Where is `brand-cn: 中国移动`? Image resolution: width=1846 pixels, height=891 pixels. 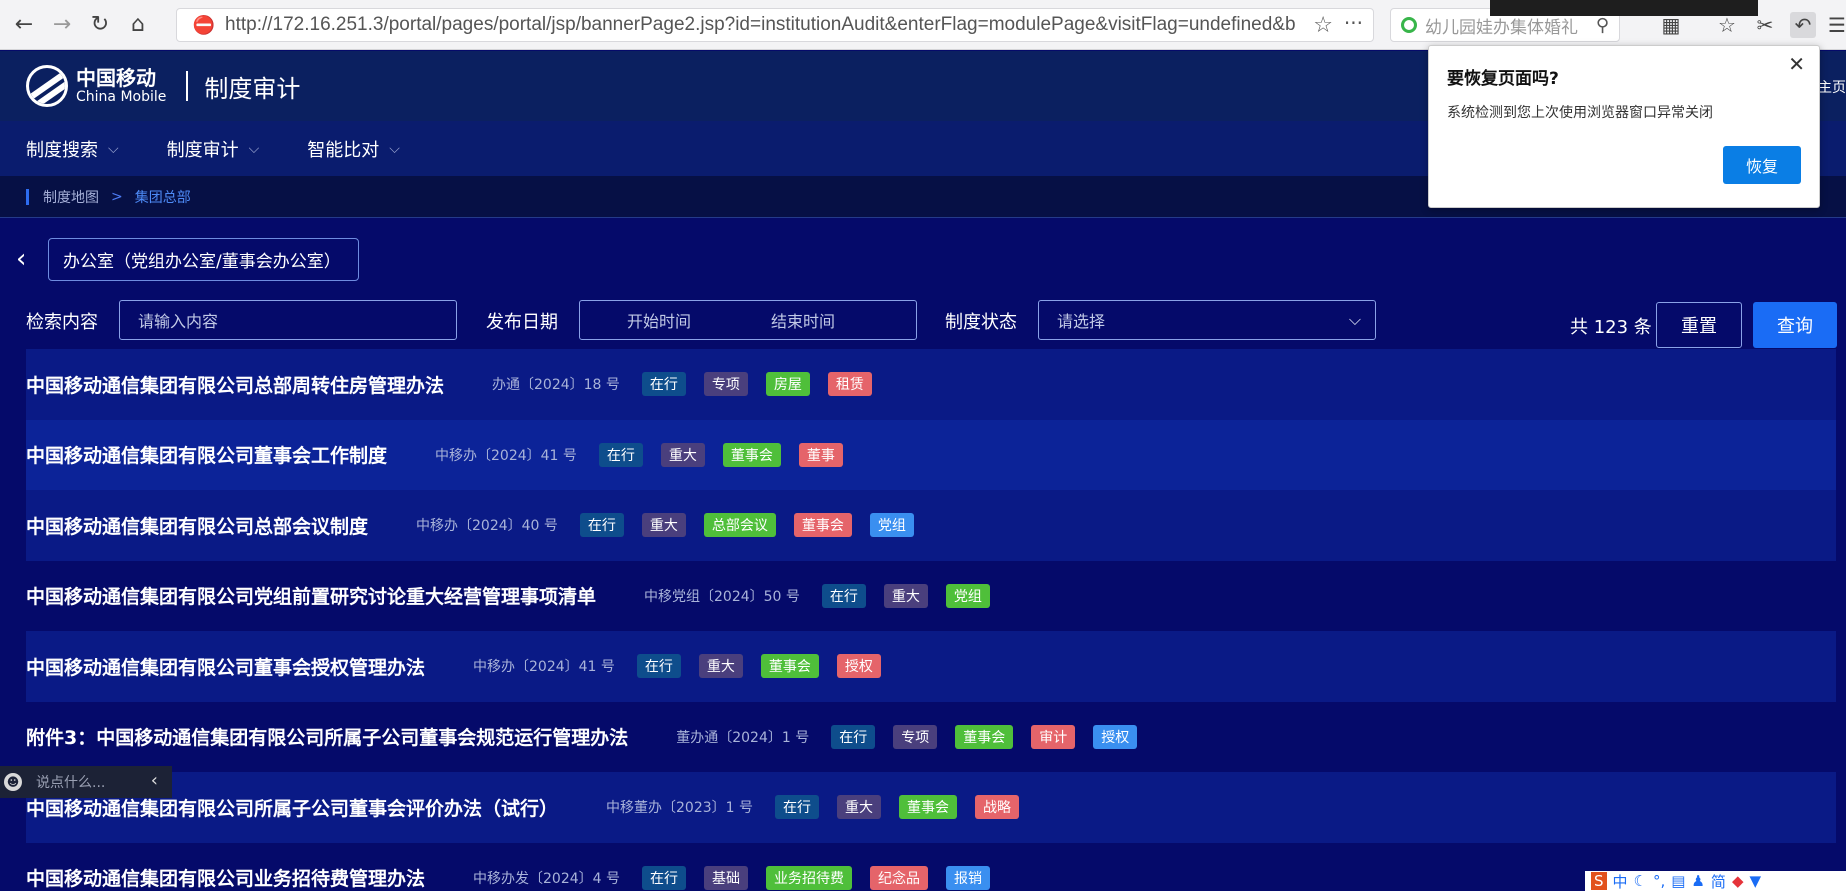 brand-cn: 中国移动 is located at coordinates (116, 78).